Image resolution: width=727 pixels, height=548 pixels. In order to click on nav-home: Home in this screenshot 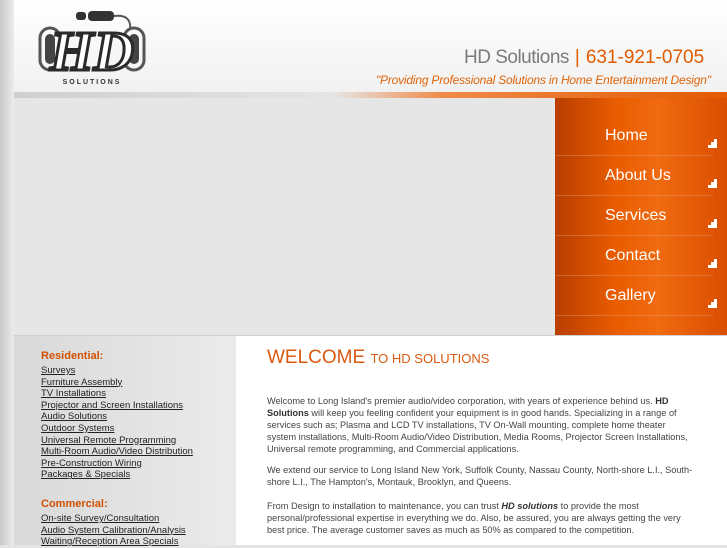, I will do `click(636, 135)`.